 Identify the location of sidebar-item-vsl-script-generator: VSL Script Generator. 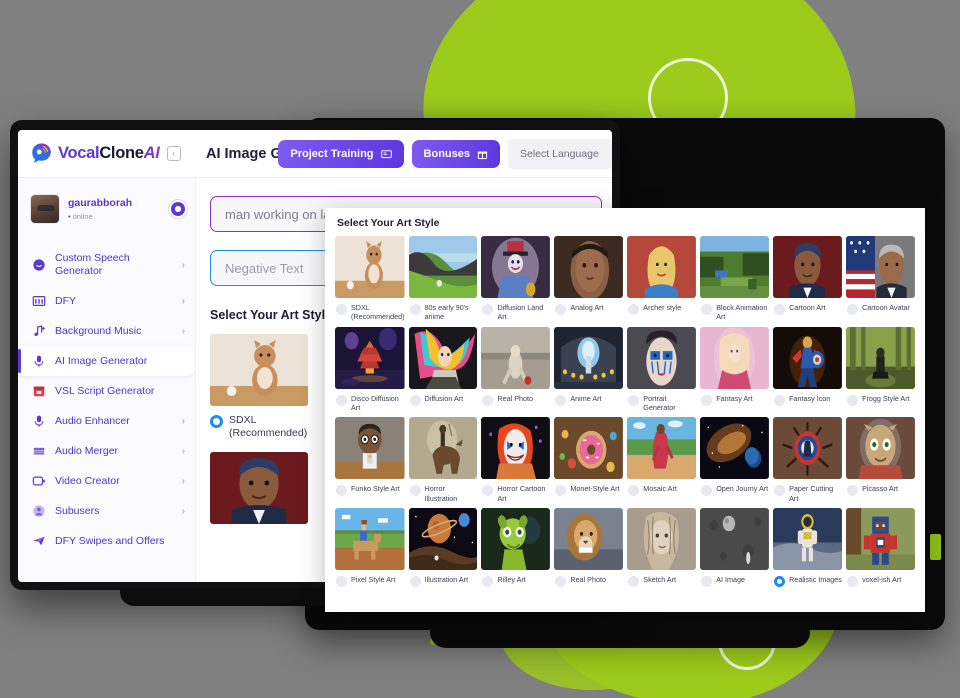
(106, 391).